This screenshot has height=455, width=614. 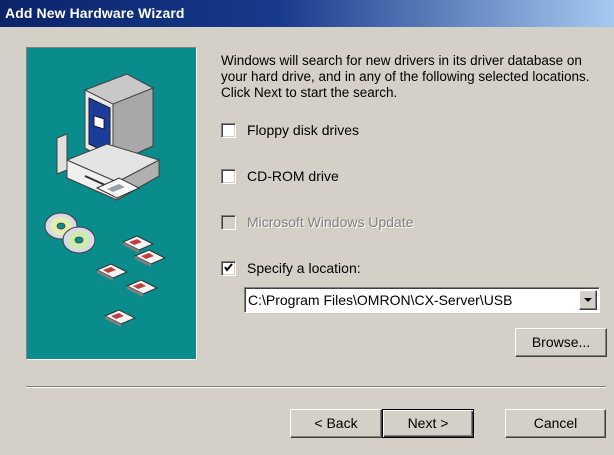 I want to click on location-value: C:\Program Files\OMRON\CX-Server\USB, so click(x=380, y=300).